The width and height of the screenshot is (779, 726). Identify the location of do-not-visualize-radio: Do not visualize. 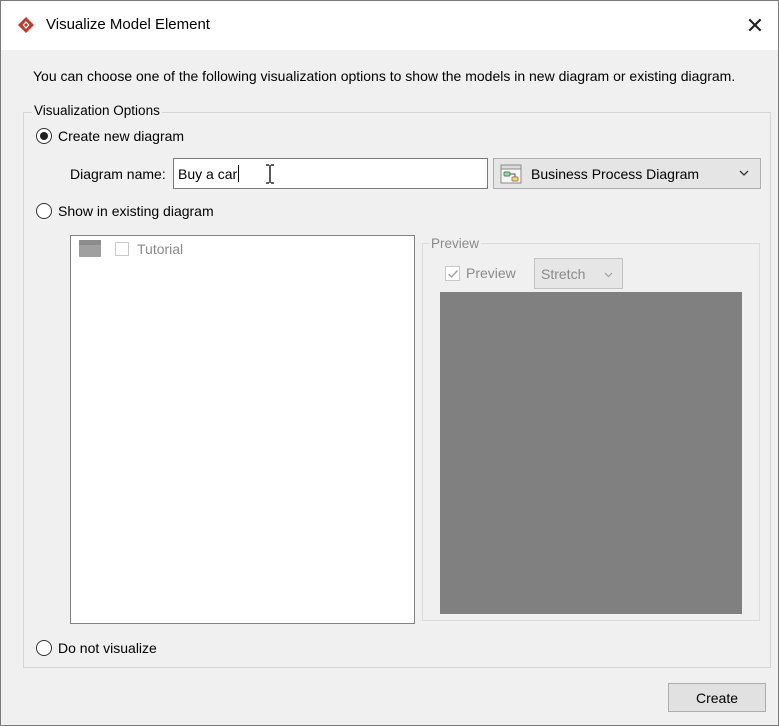
(96, 648).